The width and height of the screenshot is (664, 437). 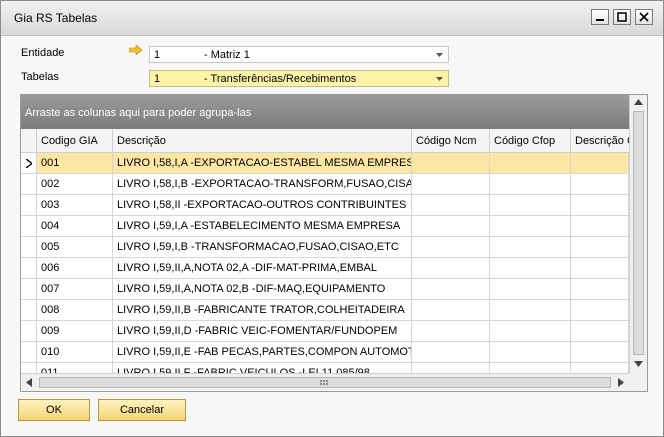 I want to click on scroll-right-icon, so click(x=621, y=382).